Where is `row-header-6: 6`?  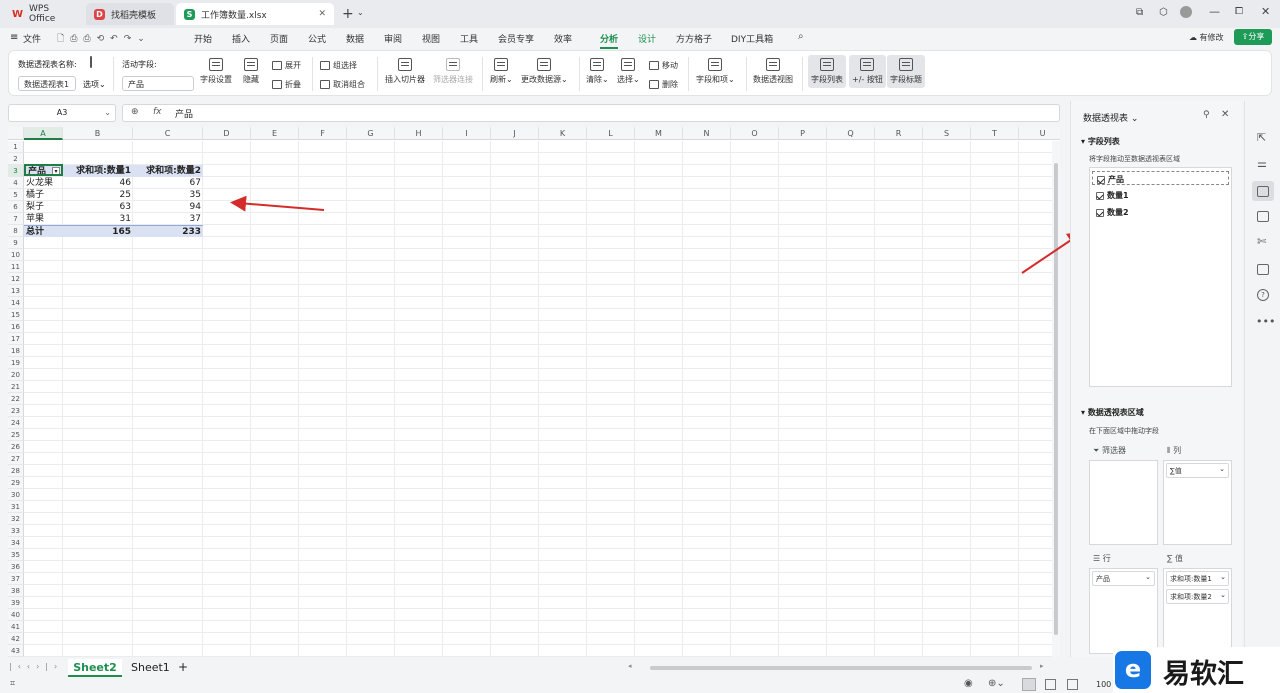
row-header-6: 6 is located at coordinates (16, 207).